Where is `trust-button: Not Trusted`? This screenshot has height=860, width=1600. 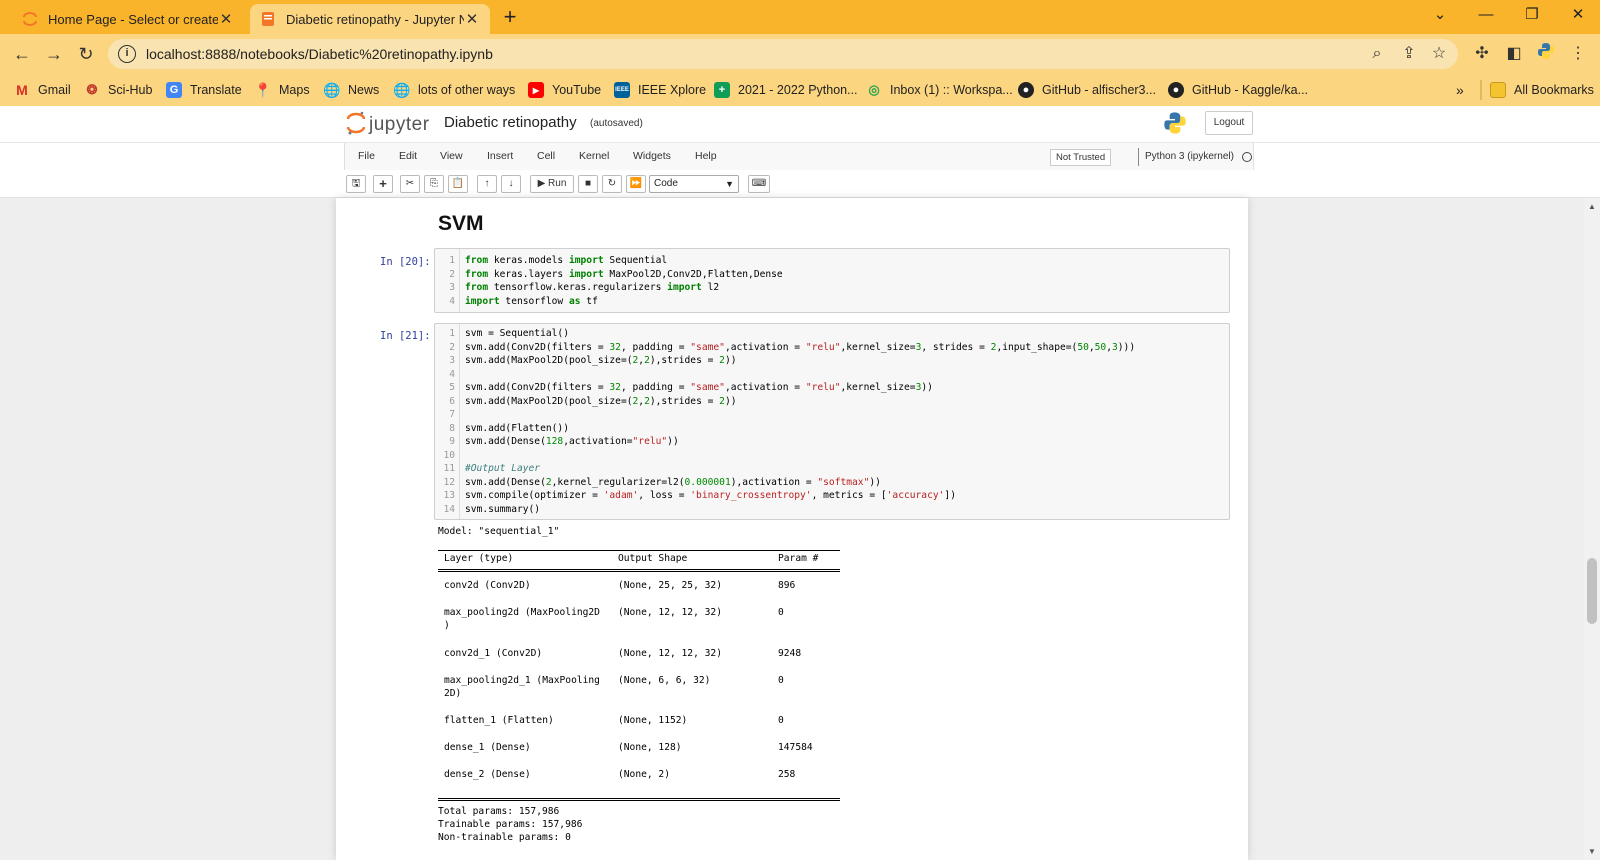
trust-button: Not Trusted is located at coordinates (1081, 157).